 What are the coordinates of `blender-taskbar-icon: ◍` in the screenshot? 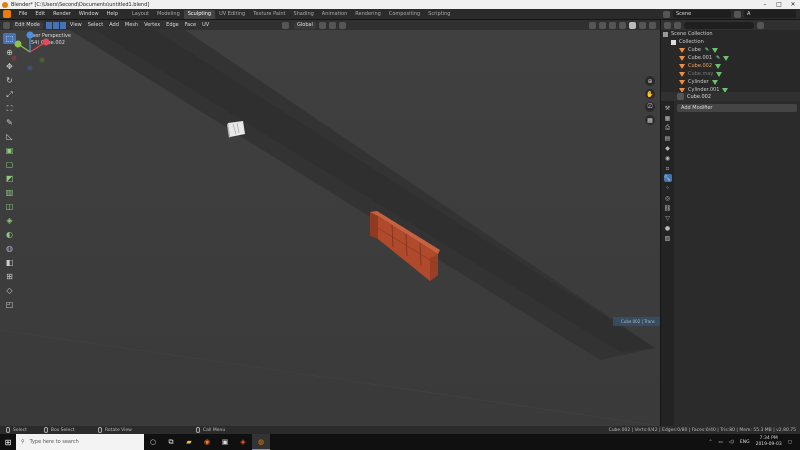 It's located at (261, 442).